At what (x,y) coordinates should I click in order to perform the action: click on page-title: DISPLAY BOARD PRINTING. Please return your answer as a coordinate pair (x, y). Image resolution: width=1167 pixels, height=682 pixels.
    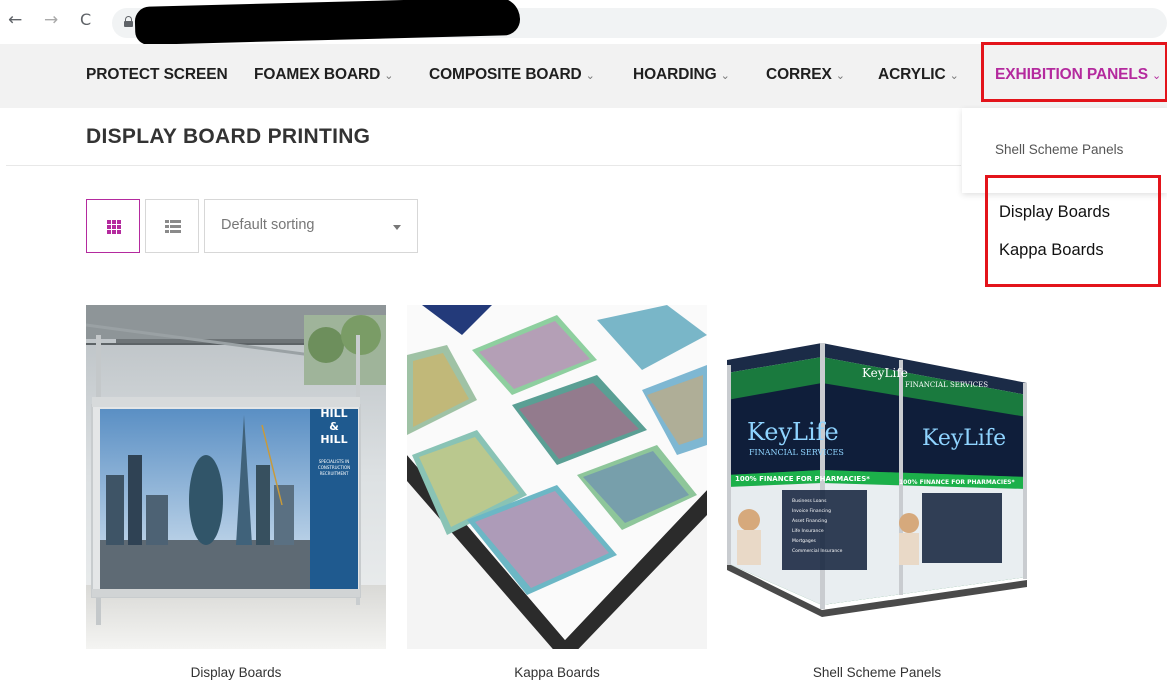
    Looking at the image, I should click on (228, 136).